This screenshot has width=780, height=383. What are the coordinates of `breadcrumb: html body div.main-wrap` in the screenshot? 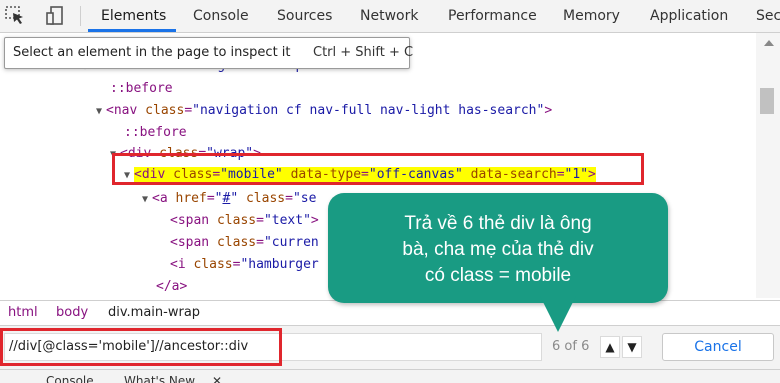 It's located at (390, 312).